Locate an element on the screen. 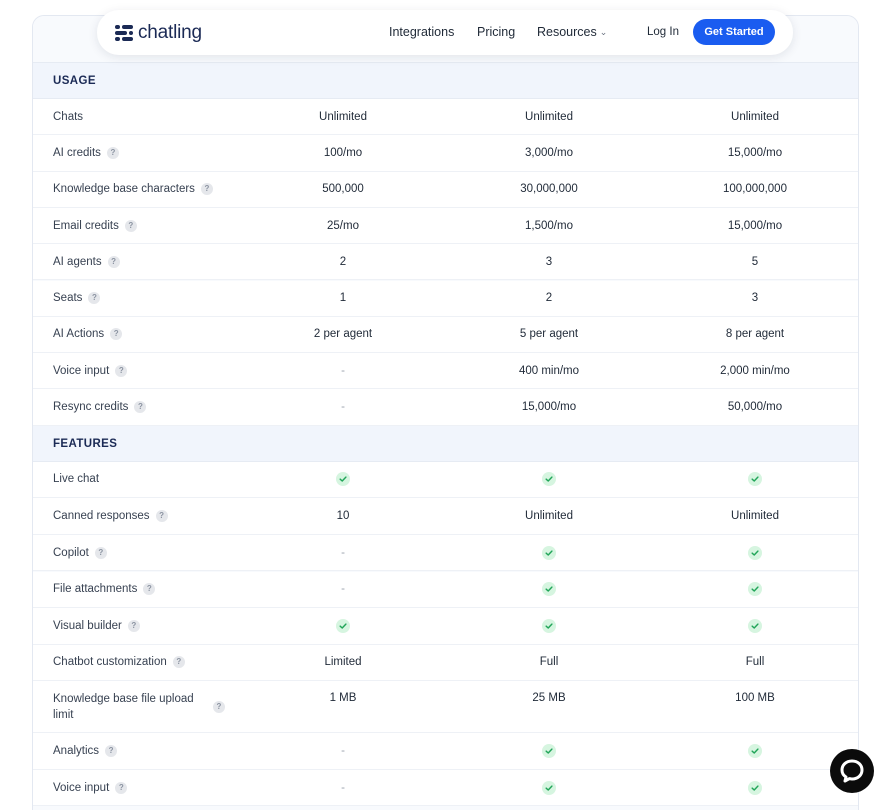 This screenshot has height=810, width=891. nav-resources-label: Resources is located at coordinates (567, 32).